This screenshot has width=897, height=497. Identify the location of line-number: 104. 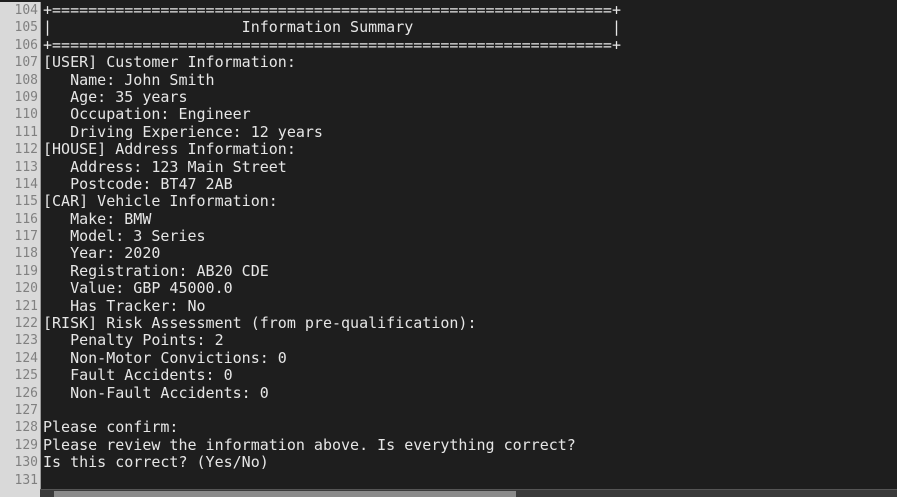
(26, 10).